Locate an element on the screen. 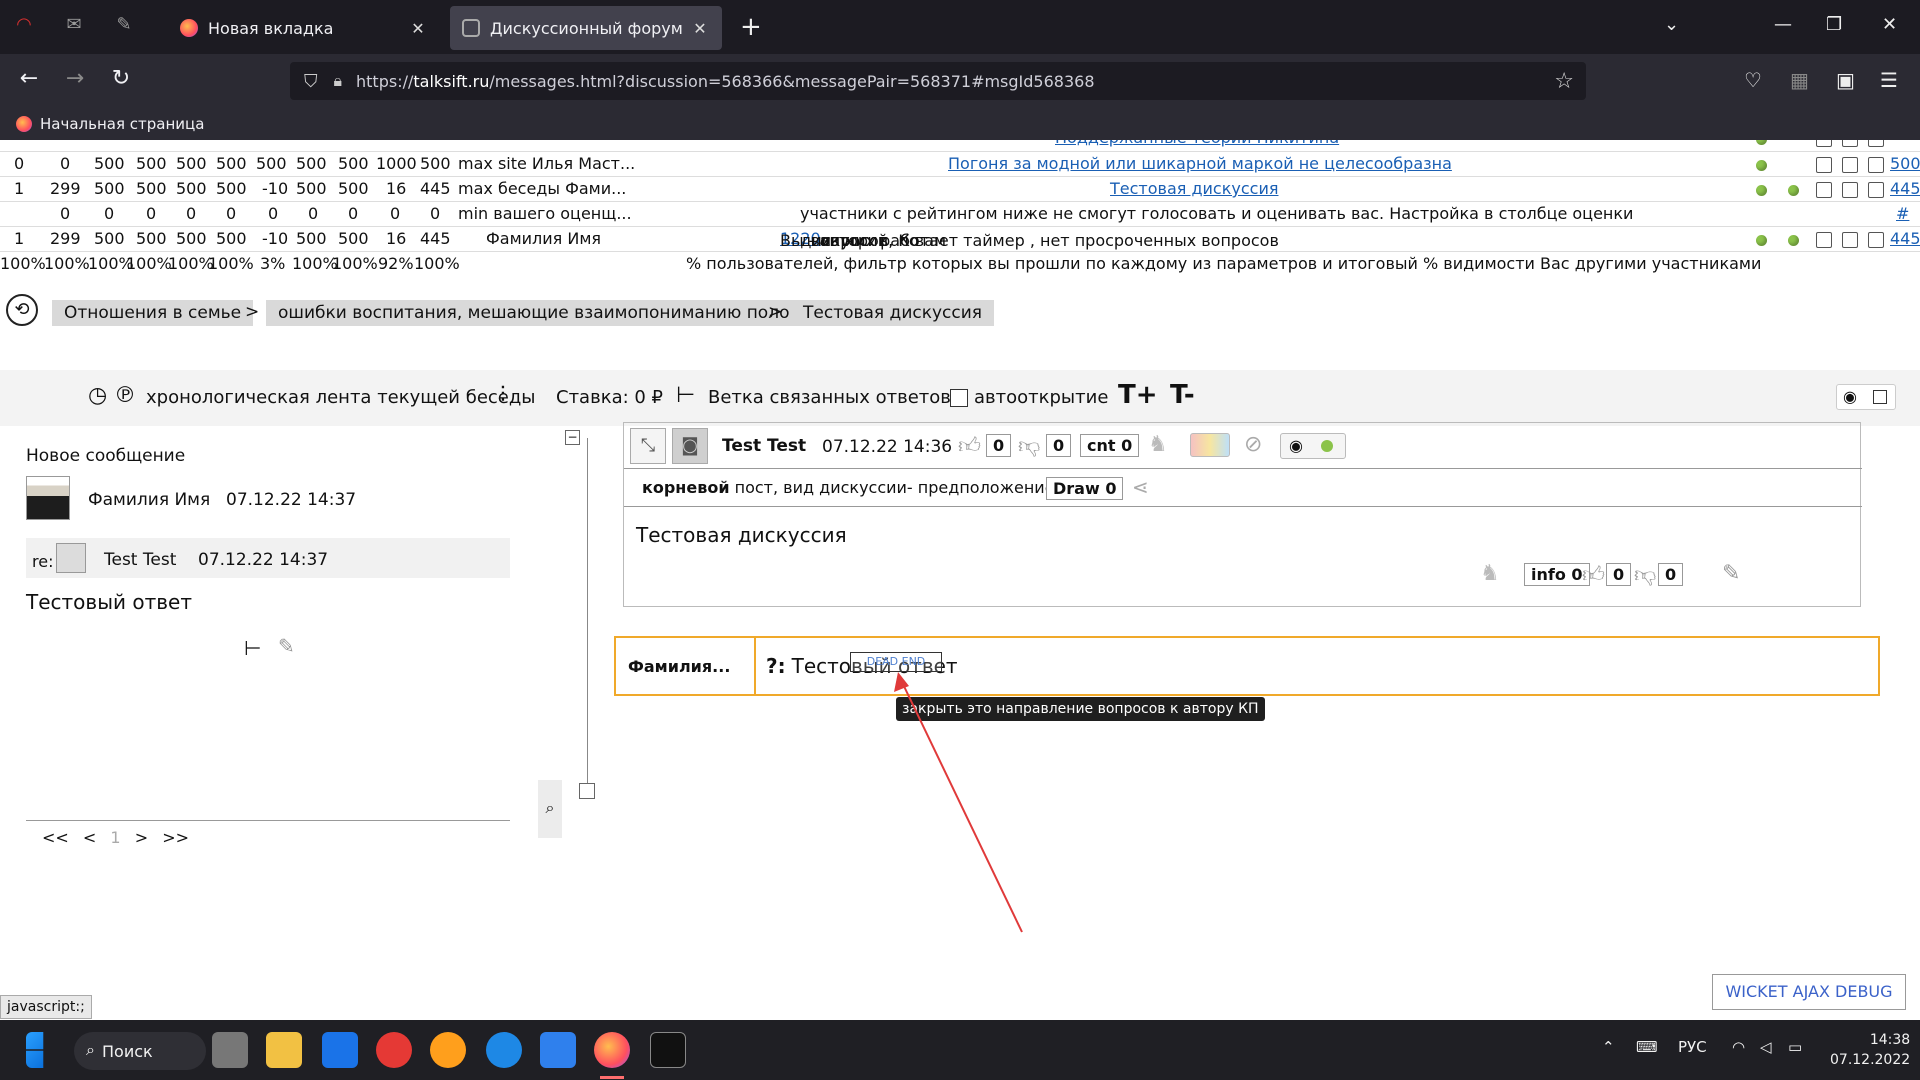  yandex-icon is located at coordinates (394, 1050).